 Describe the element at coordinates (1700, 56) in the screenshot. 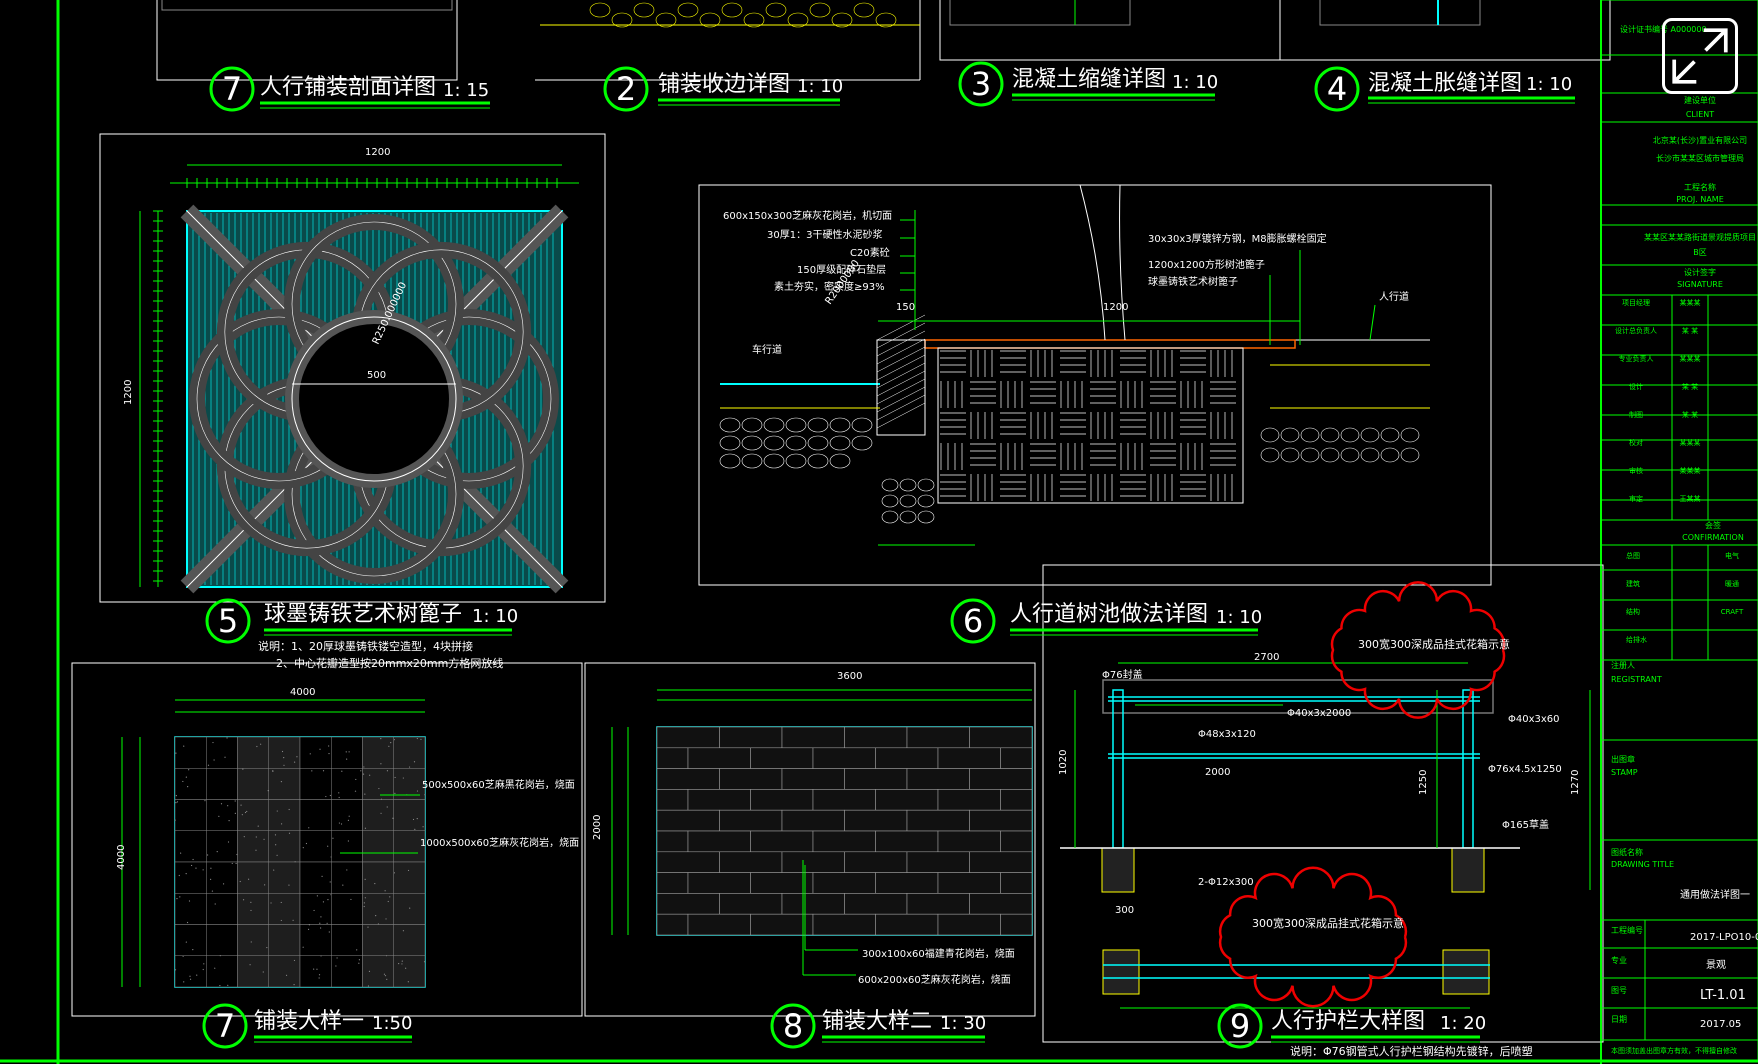

I see `expand-icon` at that location.